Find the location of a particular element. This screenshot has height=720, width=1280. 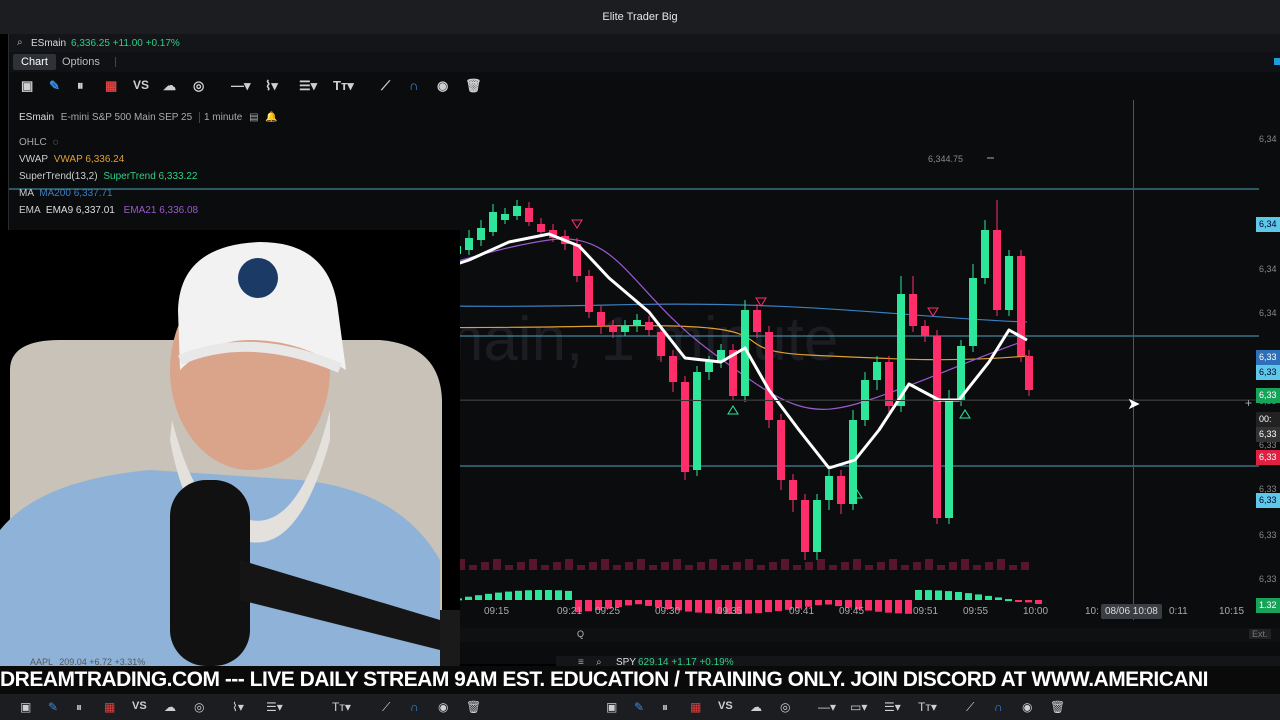

search-icon: ⌕ is located at coordinates (20, 42).